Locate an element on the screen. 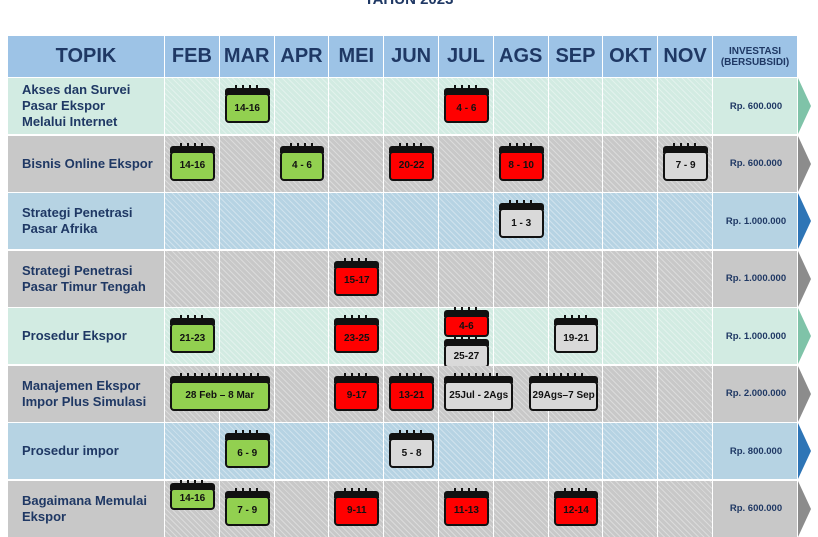 The image size is (818, 537). topic-label-line: Akses dan Survei is located at coordinates (76, 89).